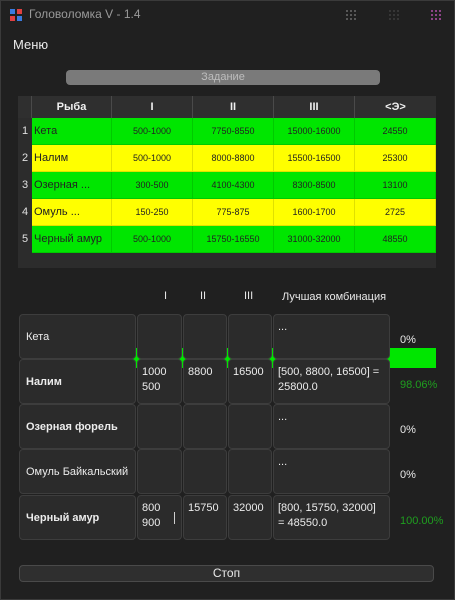 This screenshot has height=600, width=455. I want to click on fish-name-cell: Налим, so click(72, 158).